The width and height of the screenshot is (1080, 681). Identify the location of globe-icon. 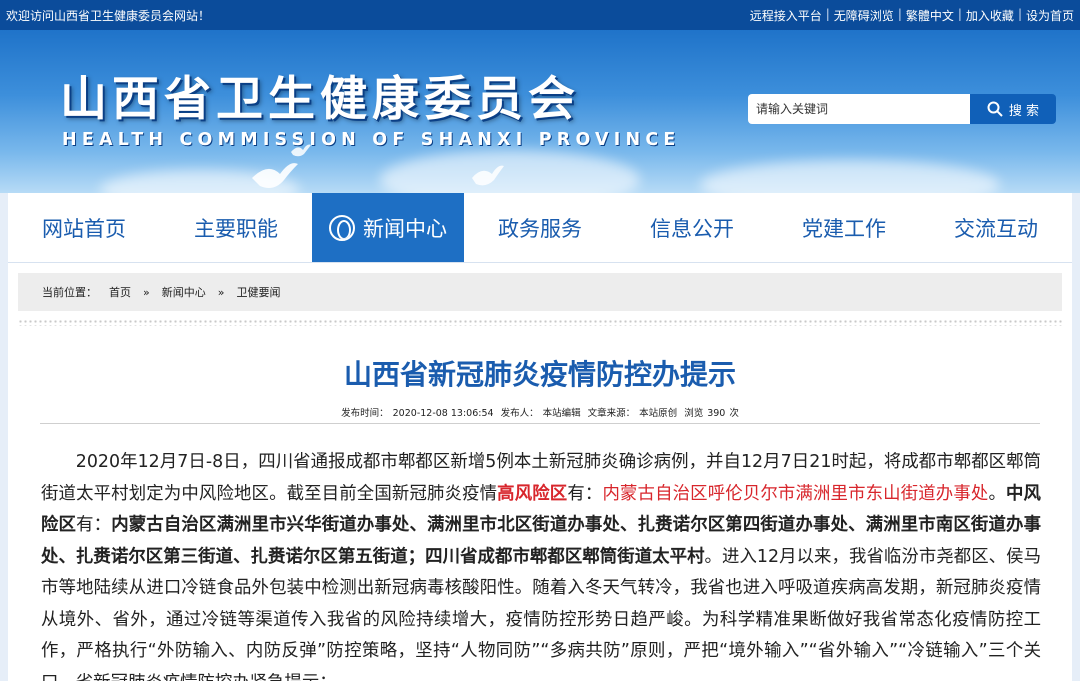
(342, 227).